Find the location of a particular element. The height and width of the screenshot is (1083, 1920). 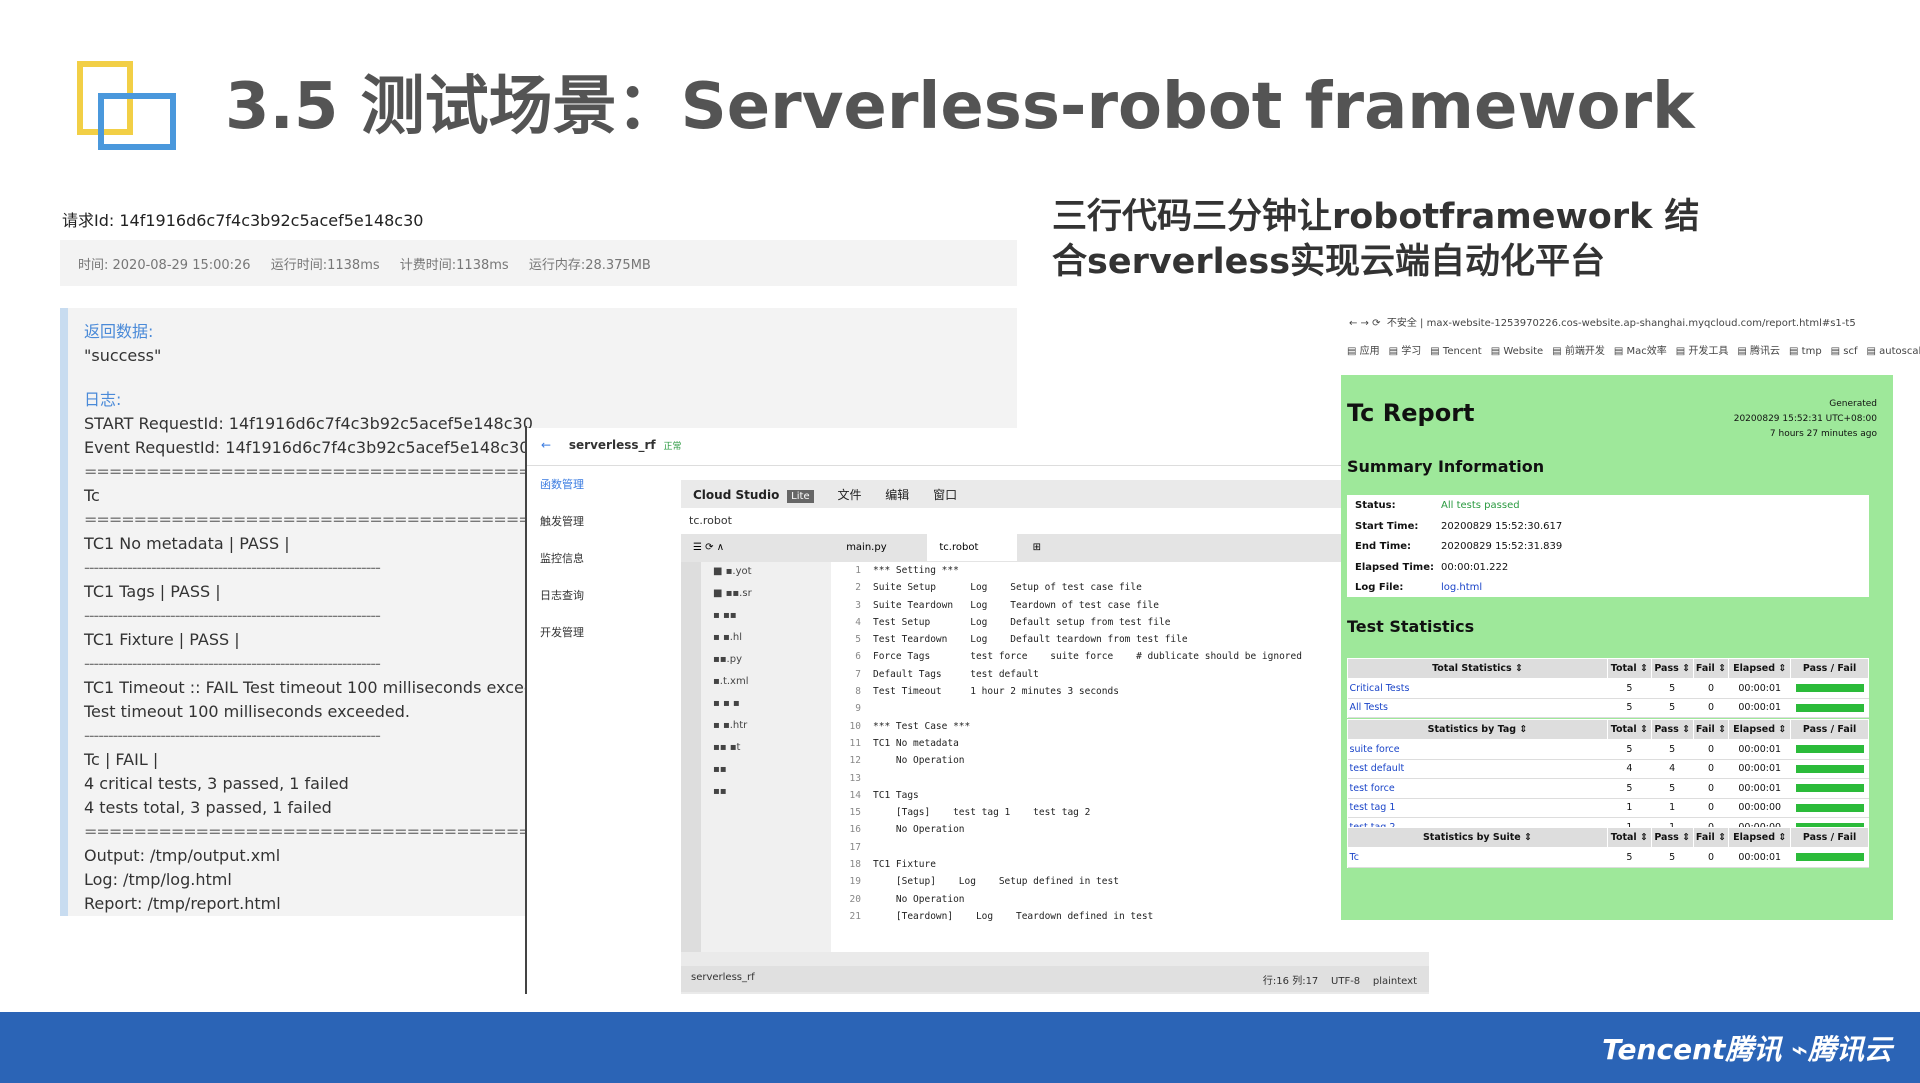

bookmark-item: ▤ Mac效率 is located at coordinates (1640, 351).